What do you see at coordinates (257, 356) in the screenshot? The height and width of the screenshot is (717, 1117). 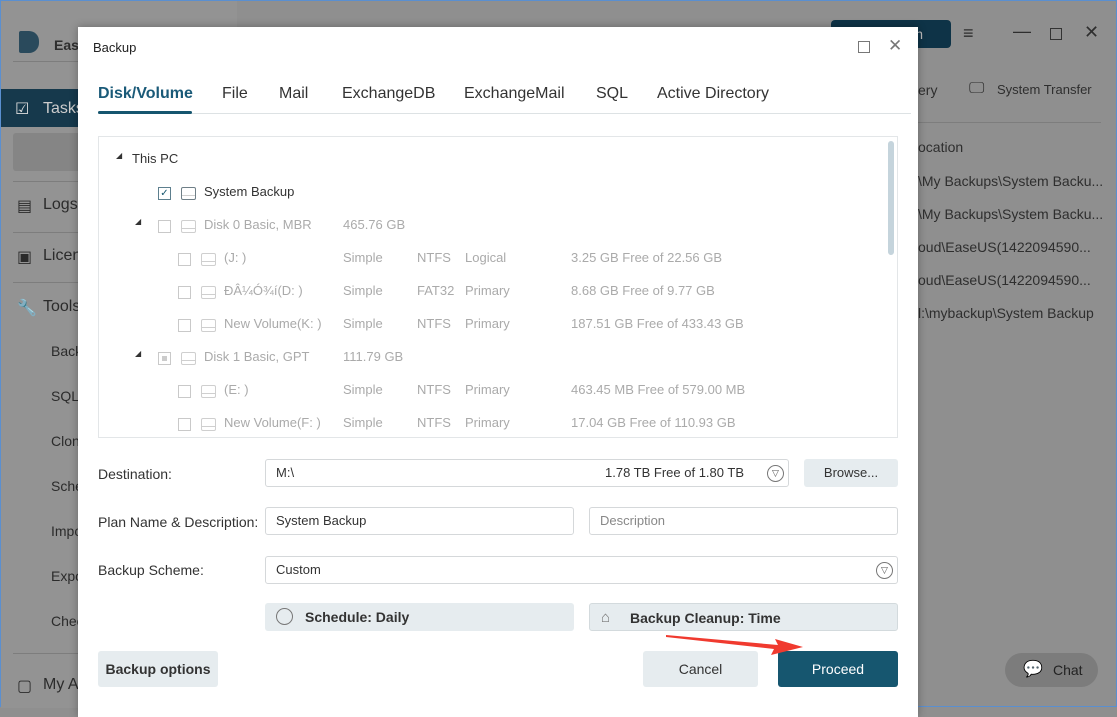 I see `disk-name: Disk 1 Basic, GPT` at bounding box center [257, 356].